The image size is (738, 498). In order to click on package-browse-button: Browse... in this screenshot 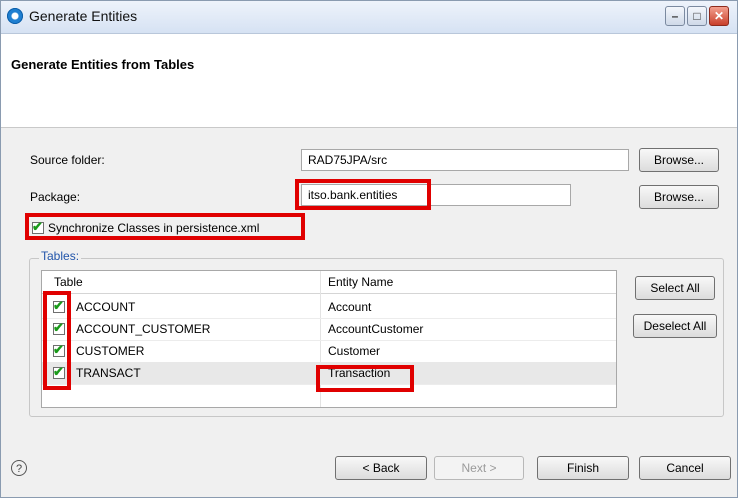, I will do `click(679, 197)`.